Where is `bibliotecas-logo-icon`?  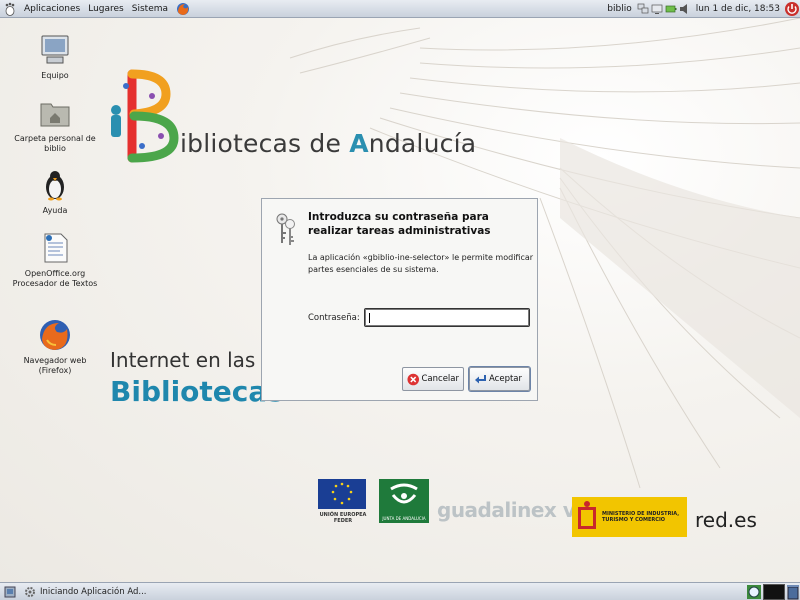 bibliotecas-logo-icon is located at coordinates (145, 116).